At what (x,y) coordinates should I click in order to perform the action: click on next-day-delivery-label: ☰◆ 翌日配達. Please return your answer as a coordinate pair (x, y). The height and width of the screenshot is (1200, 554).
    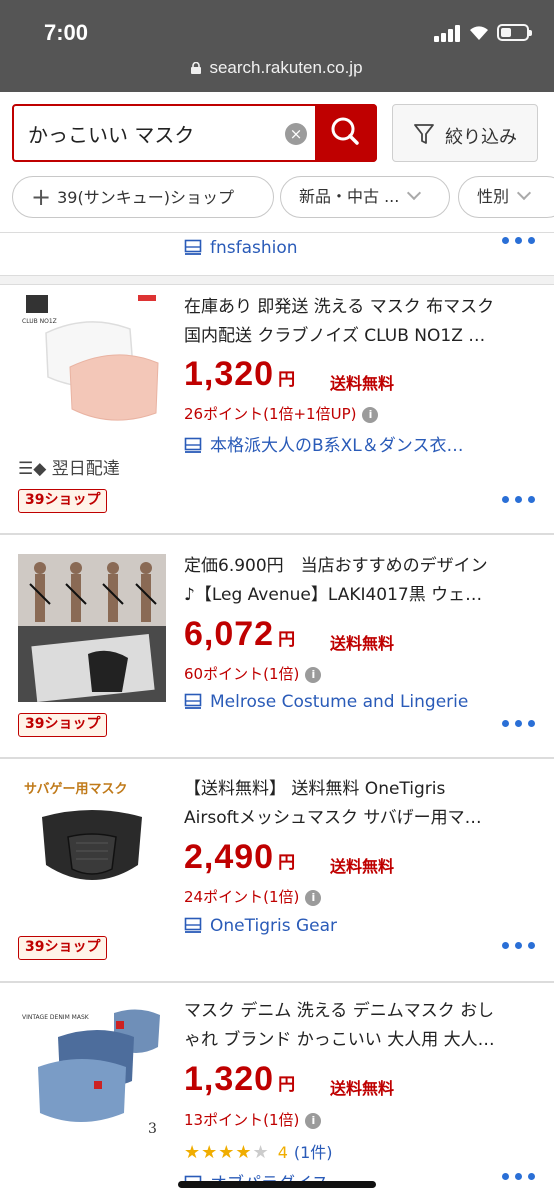
    Looking at the image, I should click on (69, 466).